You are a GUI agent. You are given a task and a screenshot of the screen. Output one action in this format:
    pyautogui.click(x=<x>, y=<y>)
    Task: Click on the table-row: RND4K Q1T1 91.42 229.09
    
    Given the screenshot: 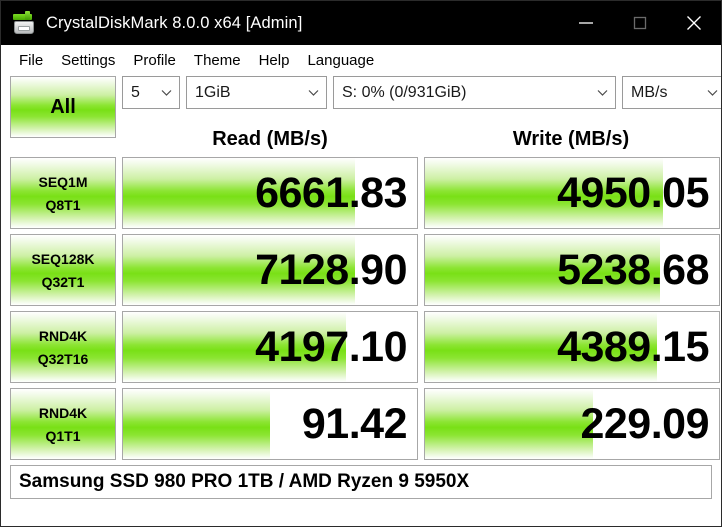 What is the action you would take?
    pyautogui.click(x=365, y=424)
    